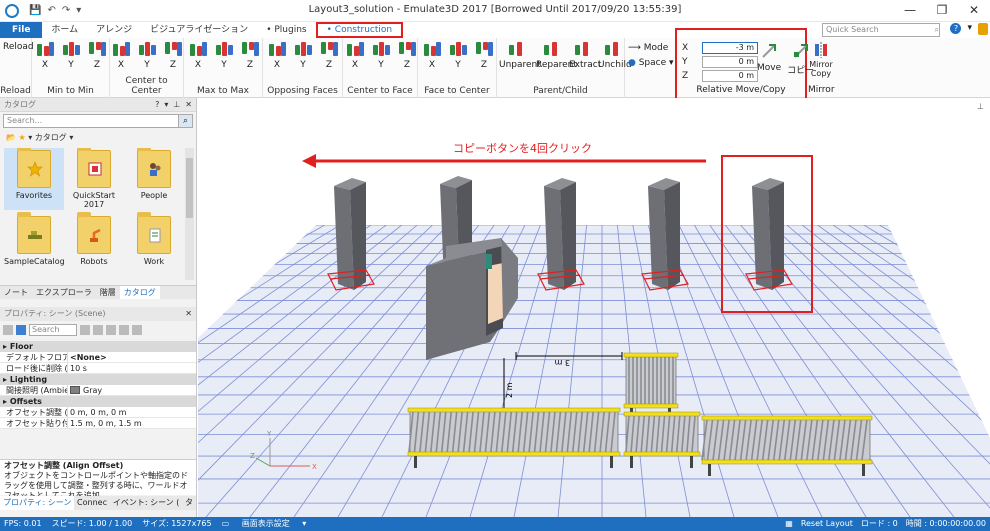 The image size is (990, 531). What do you see at coordinates (98, 346) in the screenshot?
I see `category-floor: ▸ Floor` at bounding box center [98, 346].